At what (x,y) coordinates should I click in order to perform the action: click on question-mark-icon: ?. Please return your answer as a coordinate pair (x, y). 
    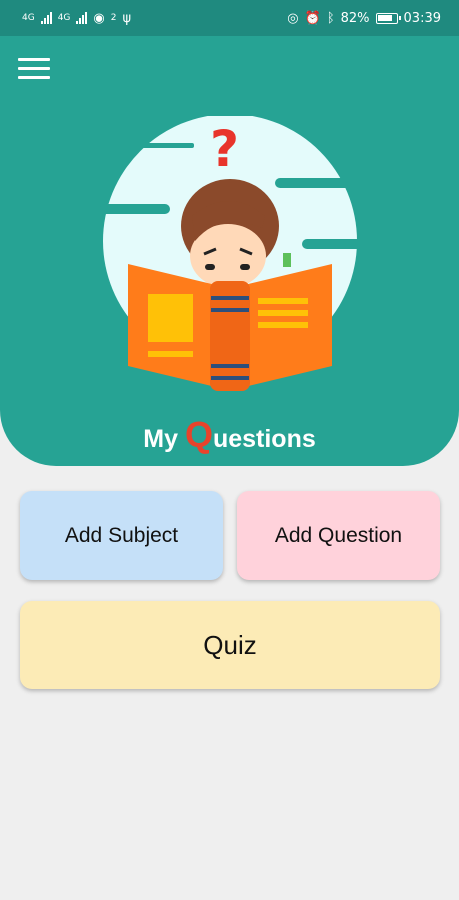
    Looking at the image, I should click on (224, 149).